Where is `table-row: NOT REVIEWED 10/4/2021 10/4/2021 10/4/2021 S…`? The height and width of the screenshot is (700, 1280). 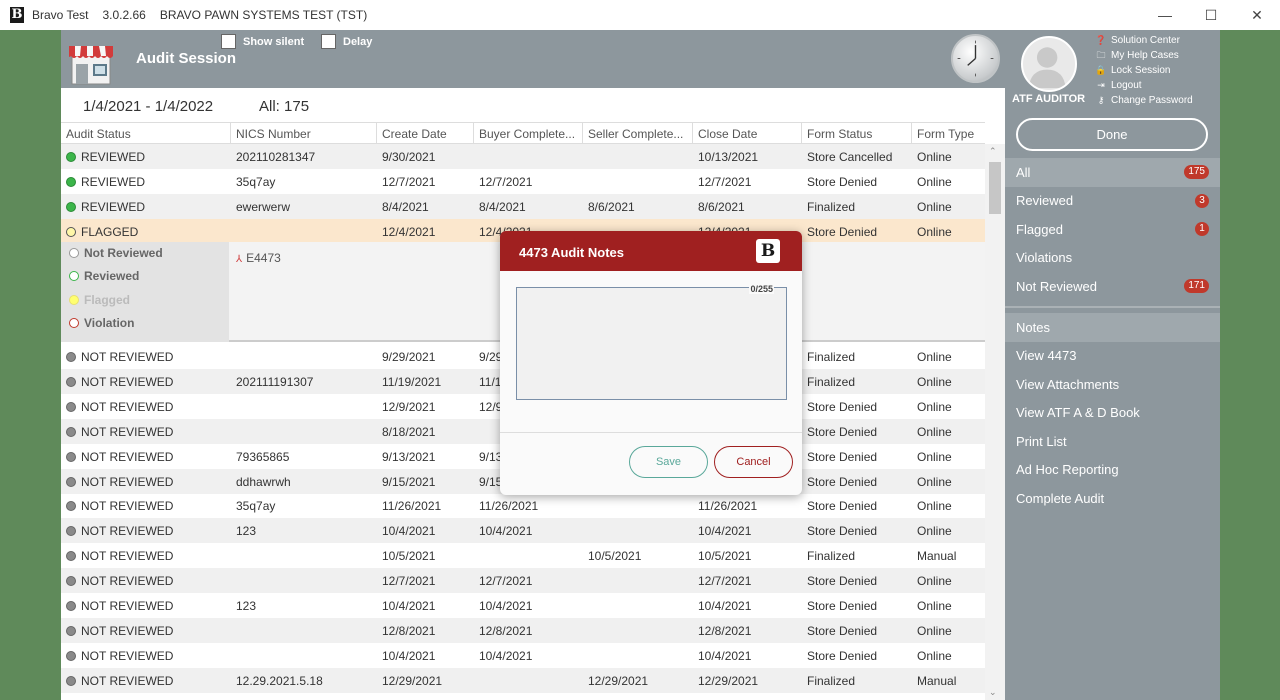
table-row: NOT REVIEWED 10/4/2021 10/4/2021 10/4/2021 S… is located at coordinates (523, 655).